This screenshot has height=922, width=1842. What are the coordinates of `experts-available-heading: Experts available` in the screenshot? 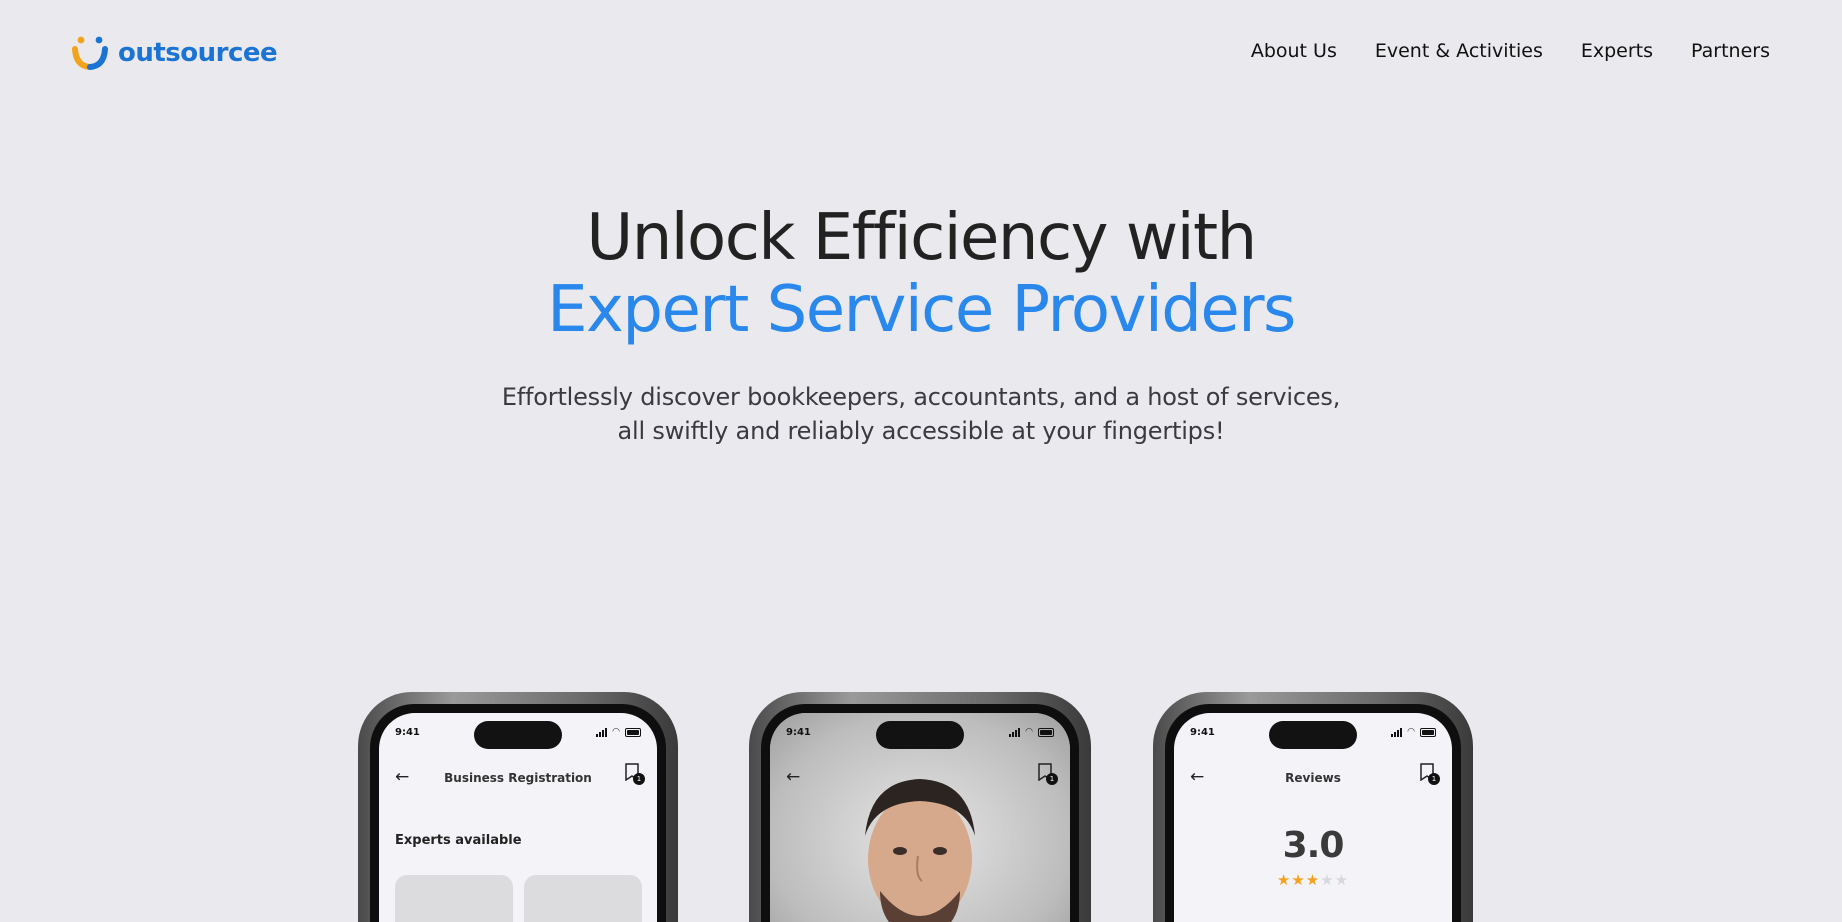 It's located at (458, 840).